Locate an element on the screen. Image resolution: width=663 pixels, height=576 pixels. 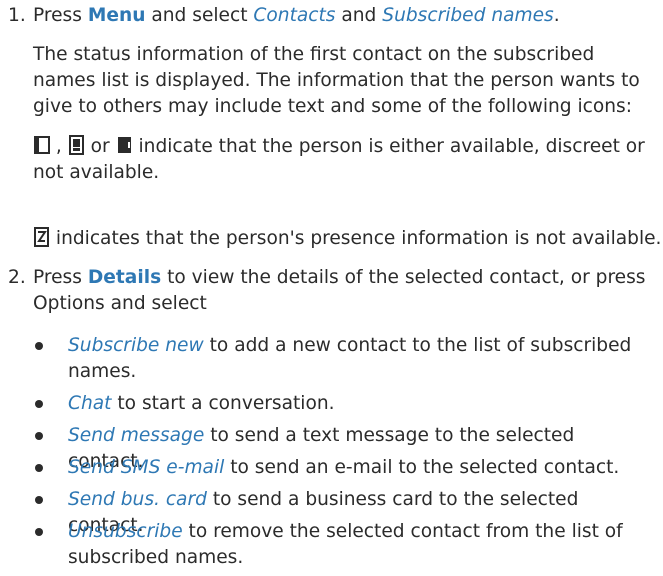
send-sms-email-option: Send SMS e-mail is located at coordinates (146, 467).